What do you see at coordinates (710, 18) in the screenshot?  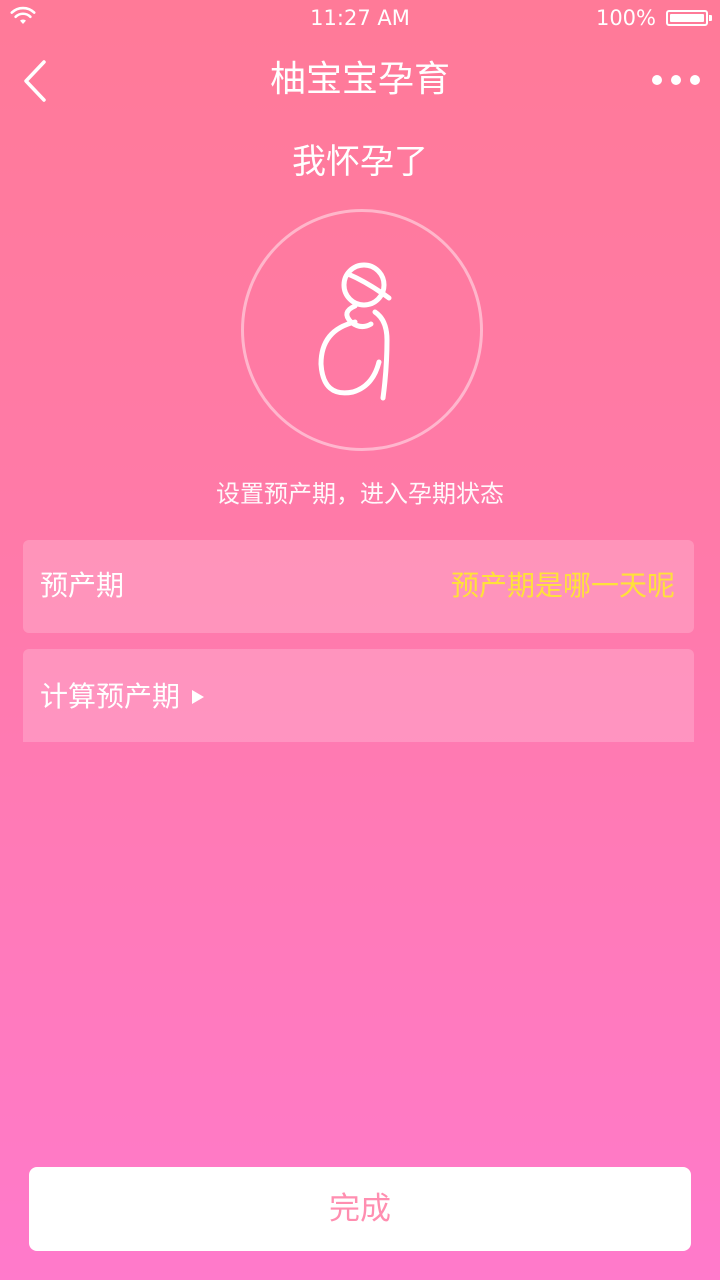 I see `battery-tip` at bounding box center [710, 18].